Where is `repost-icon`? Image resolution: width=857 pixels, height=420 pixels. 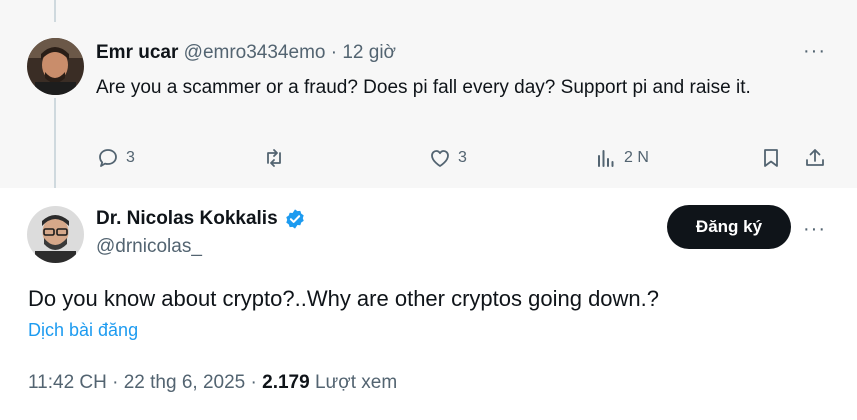
repost-icon is located at coordinates (274, 158).